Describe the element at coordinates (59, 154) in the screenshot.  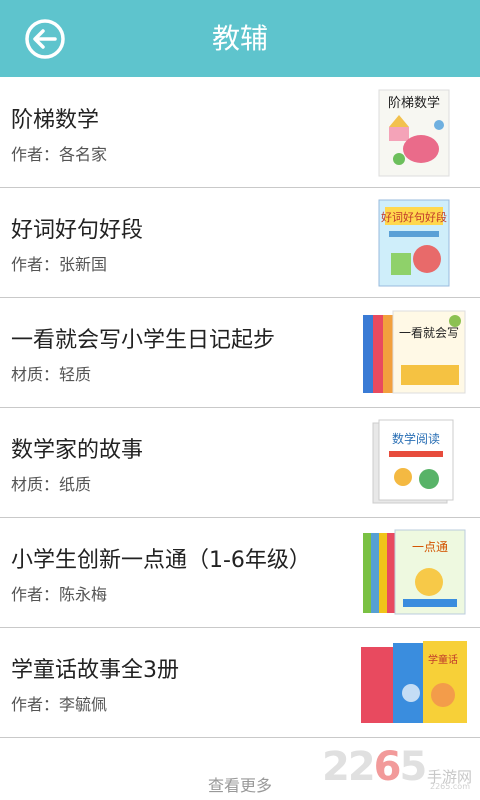
I see `item-subtitle: 作者：各名家` at that location.